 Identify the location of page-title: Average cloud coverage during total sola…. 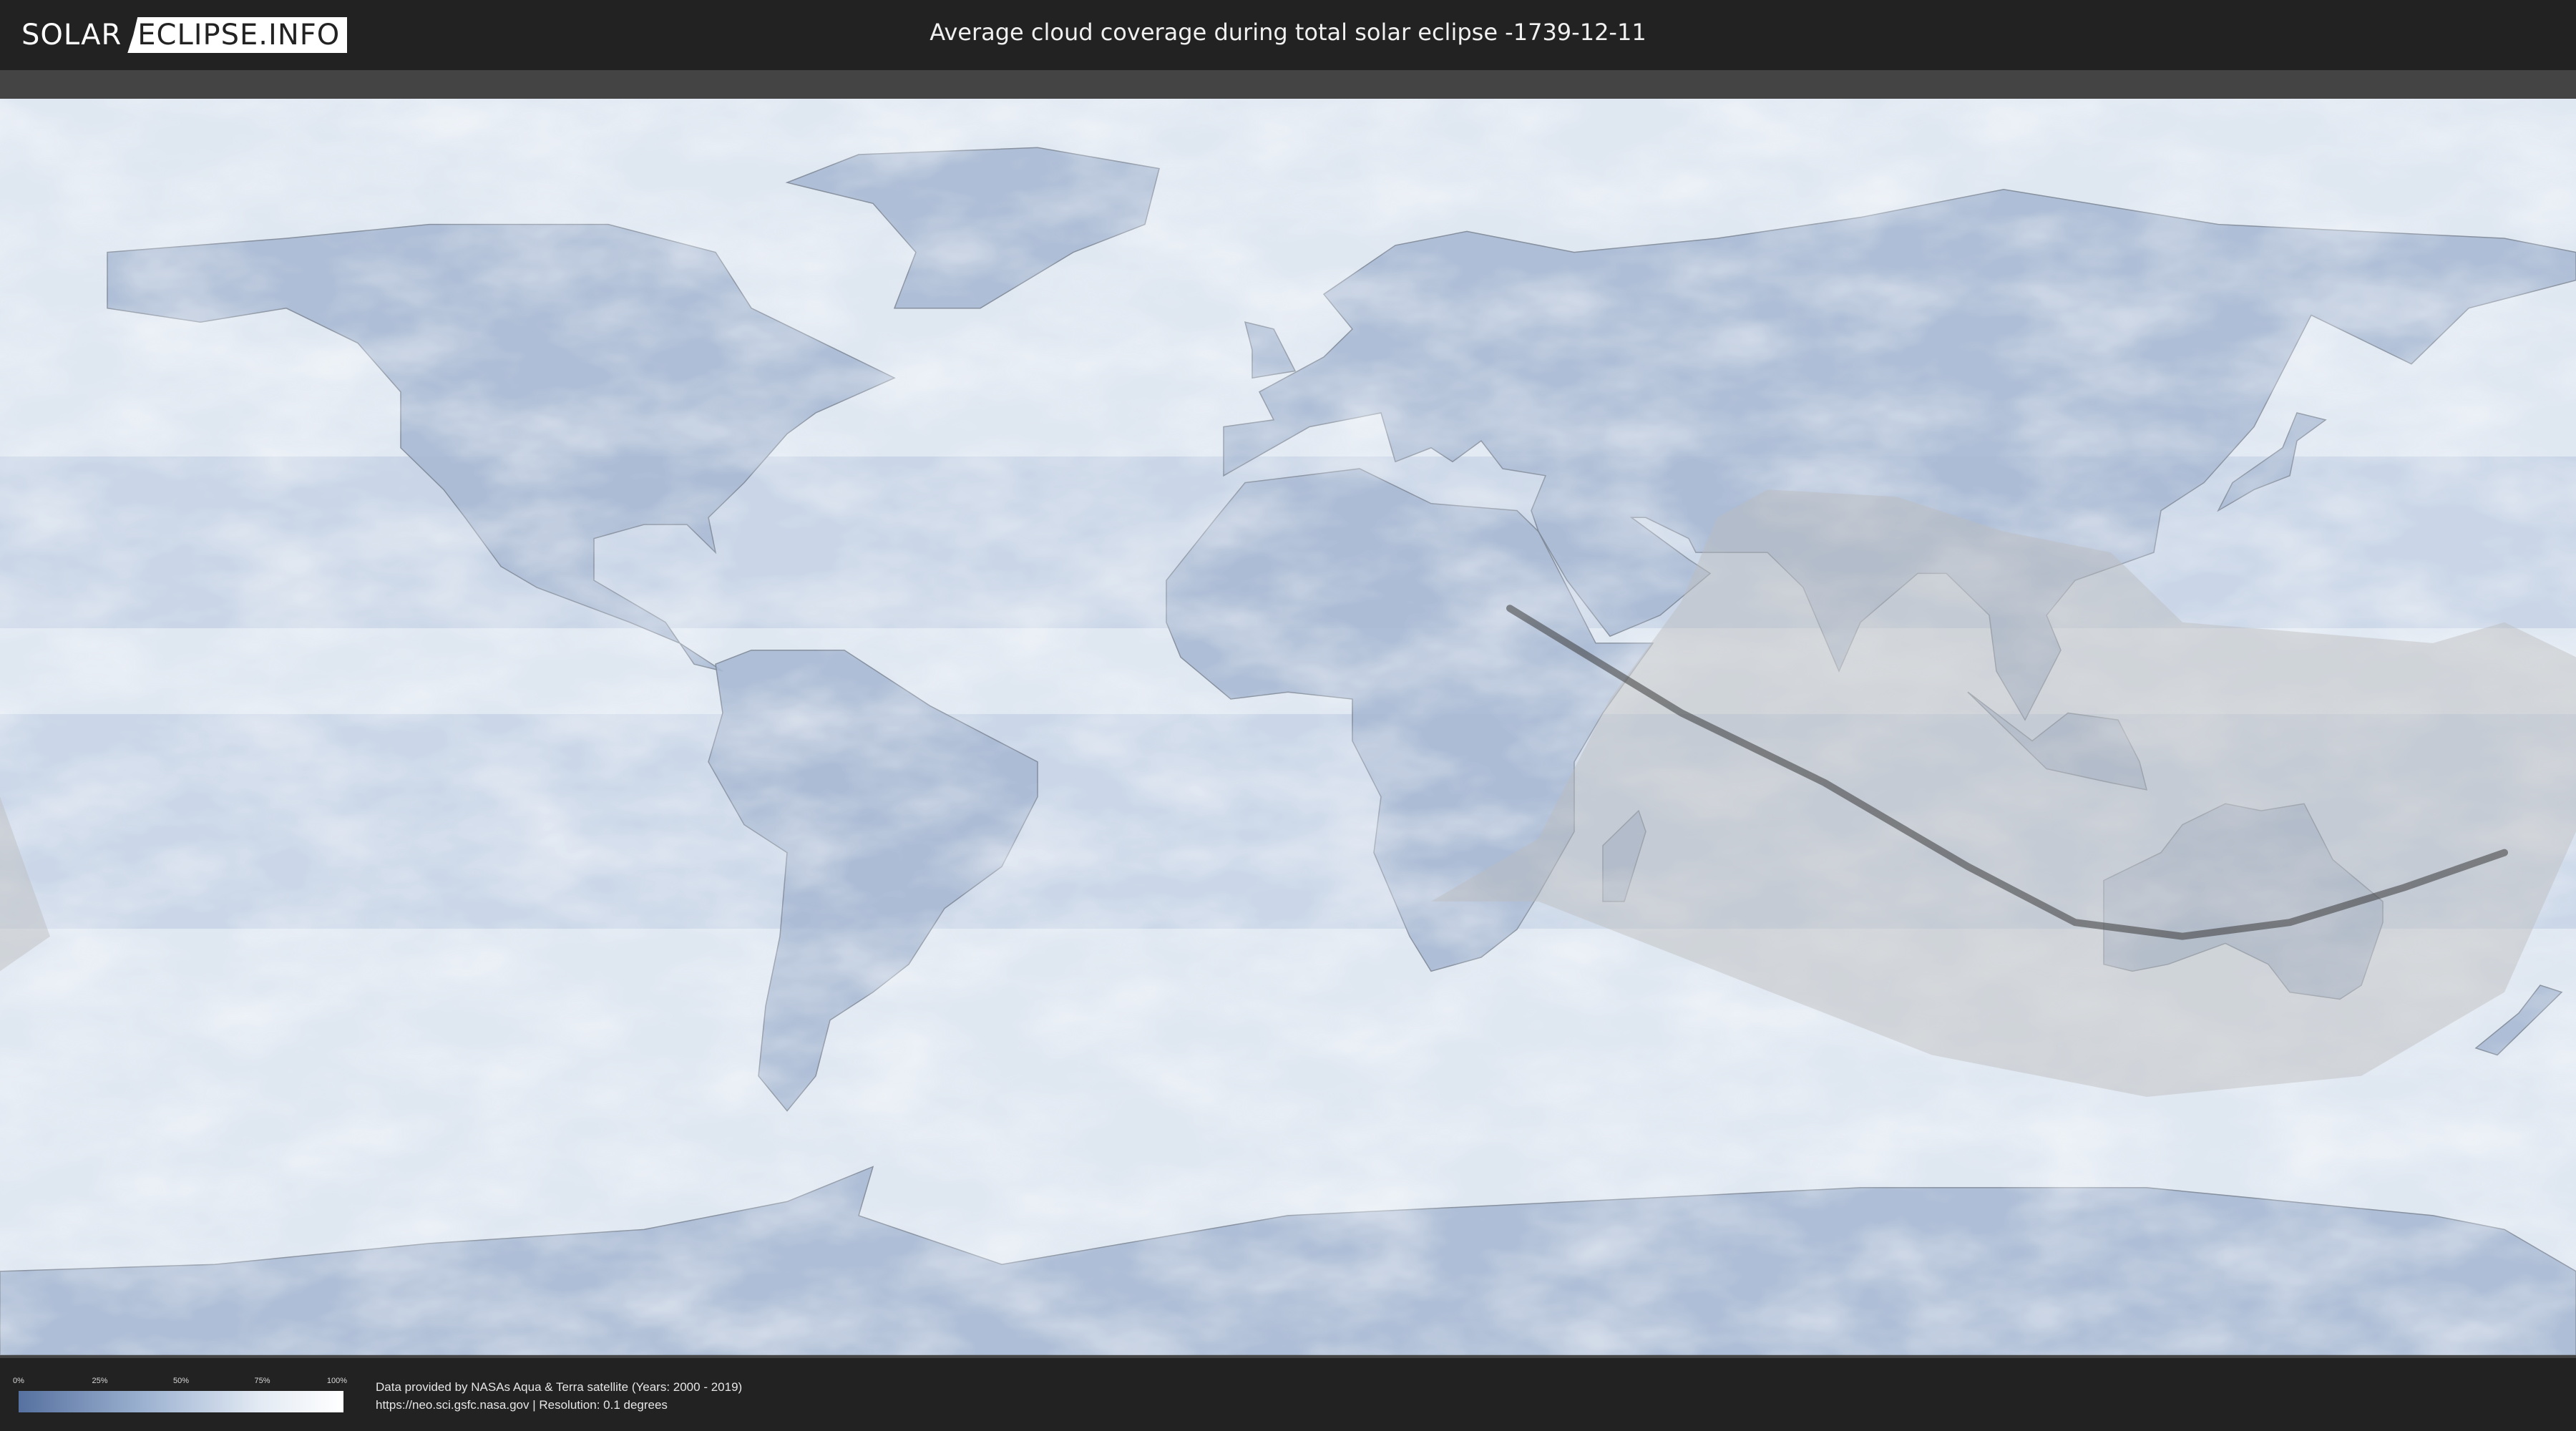
(1288, 32).